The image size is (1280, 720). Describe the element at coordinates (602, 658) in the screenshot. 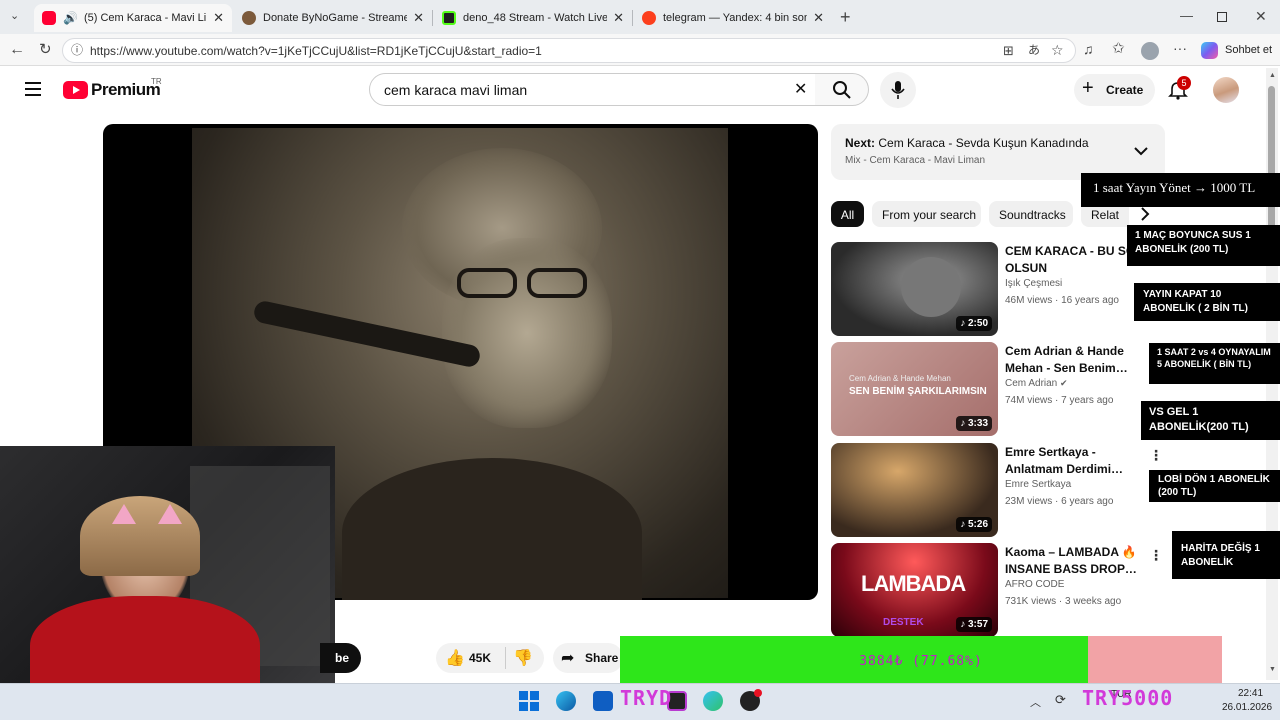

I see `share-label: Share` at that location.